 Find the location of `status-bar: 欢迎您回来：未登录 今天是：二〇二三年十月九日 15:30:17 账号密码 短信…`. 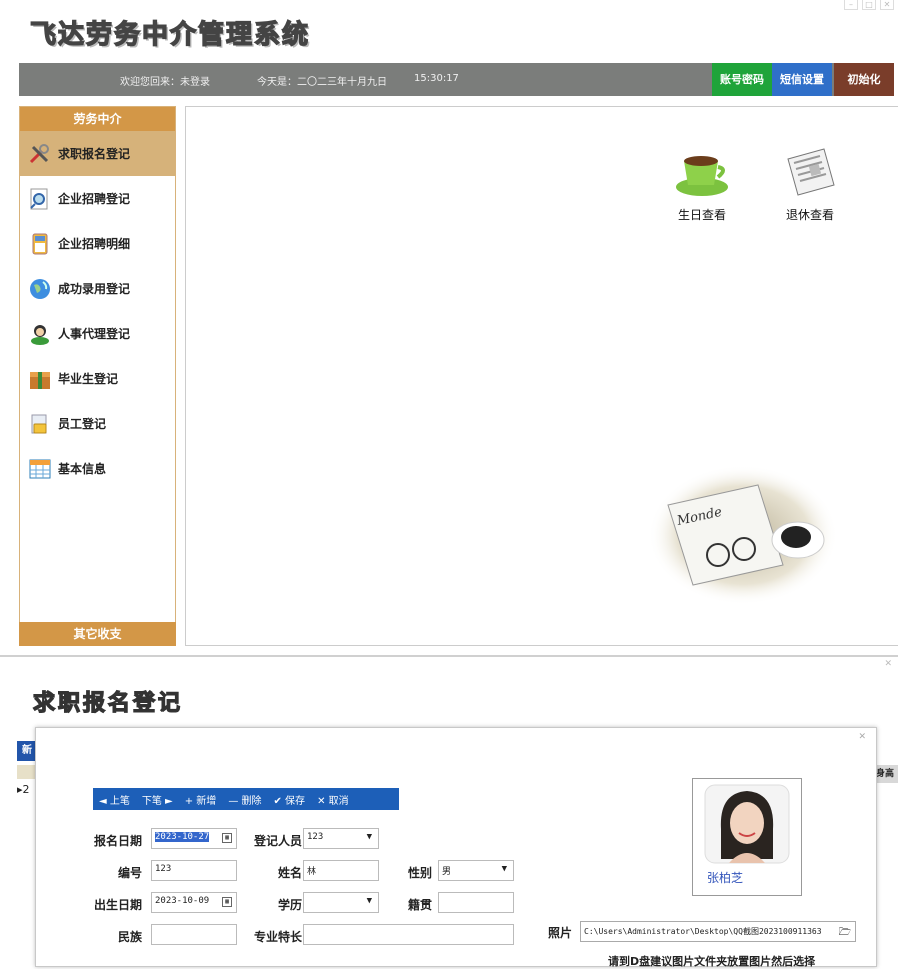

status-bar: 欢迎您回来：未登录 今天是：二〇二三年十月九日 15:30:17 账号密码 短信… is located at coordinates (456, 79).